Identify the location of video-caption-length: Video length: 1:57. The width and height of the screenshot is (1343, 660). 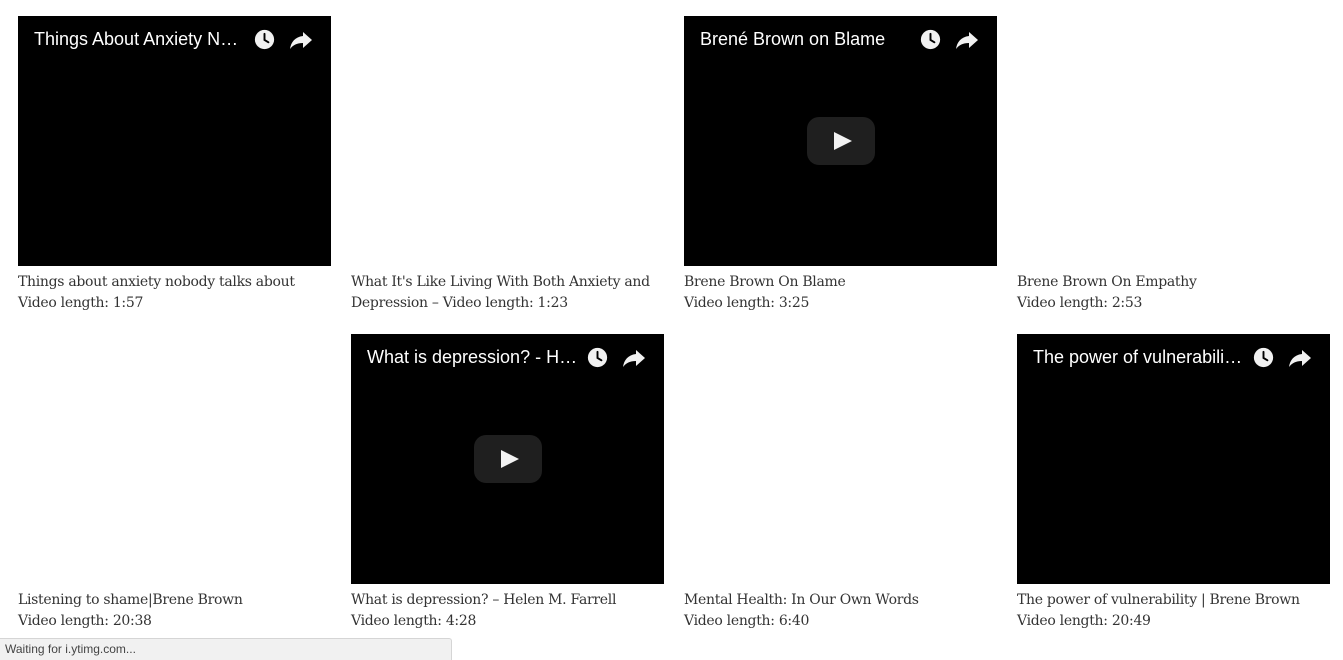
(81, 303).